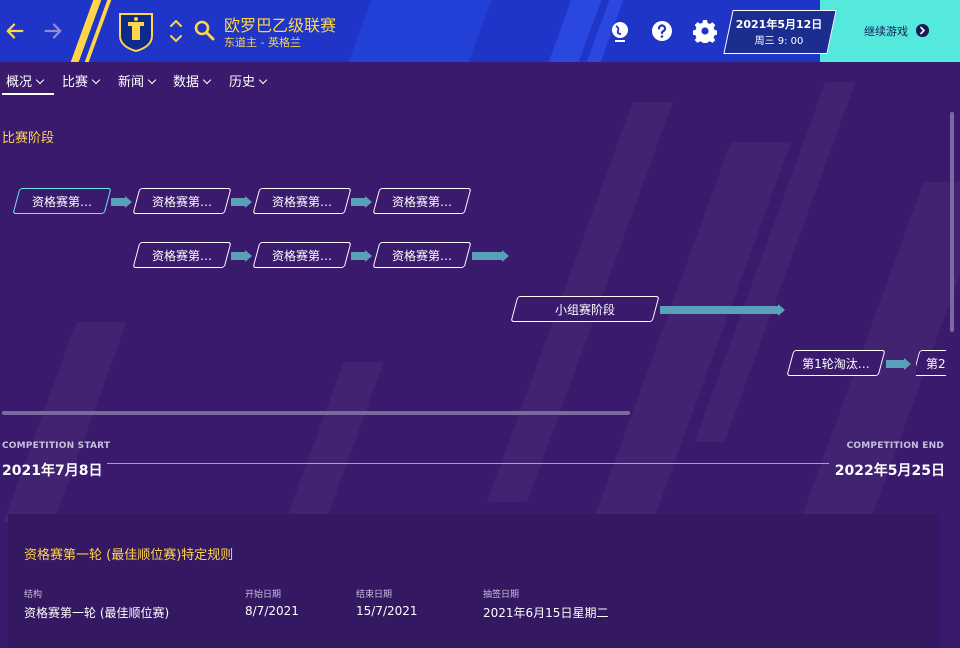  Describe the element at coordinates (262, 42) in the screenshot. I see `competition-host: 东道主 - 英格兰` at that location.